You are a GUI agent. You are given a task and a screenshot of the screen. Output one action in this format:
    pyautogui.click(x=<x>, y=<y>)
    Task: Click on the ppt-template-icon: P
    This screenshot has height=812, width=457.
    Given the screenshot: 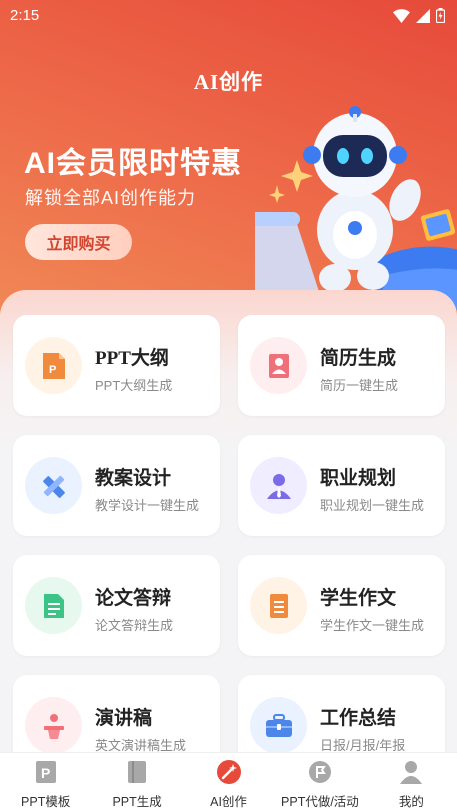 What is the action you would take?
    pyautogui.click(x=46, y=772)
    